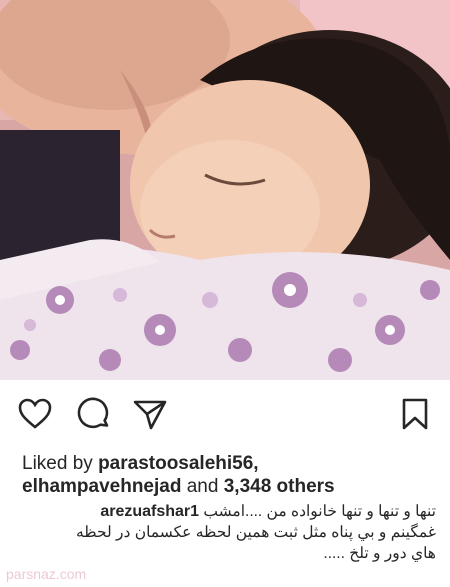  What do you see at coordinates (415, 414) in the screenshot?
I see `bookmark-icon` at bounding box center [415, 414].